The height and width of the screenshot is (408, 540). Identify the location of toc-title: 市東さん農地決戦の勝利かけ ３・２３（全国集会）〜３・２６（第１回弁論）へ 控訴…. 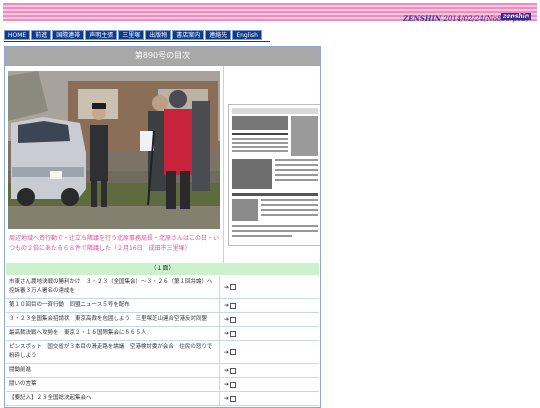
(113, 287).